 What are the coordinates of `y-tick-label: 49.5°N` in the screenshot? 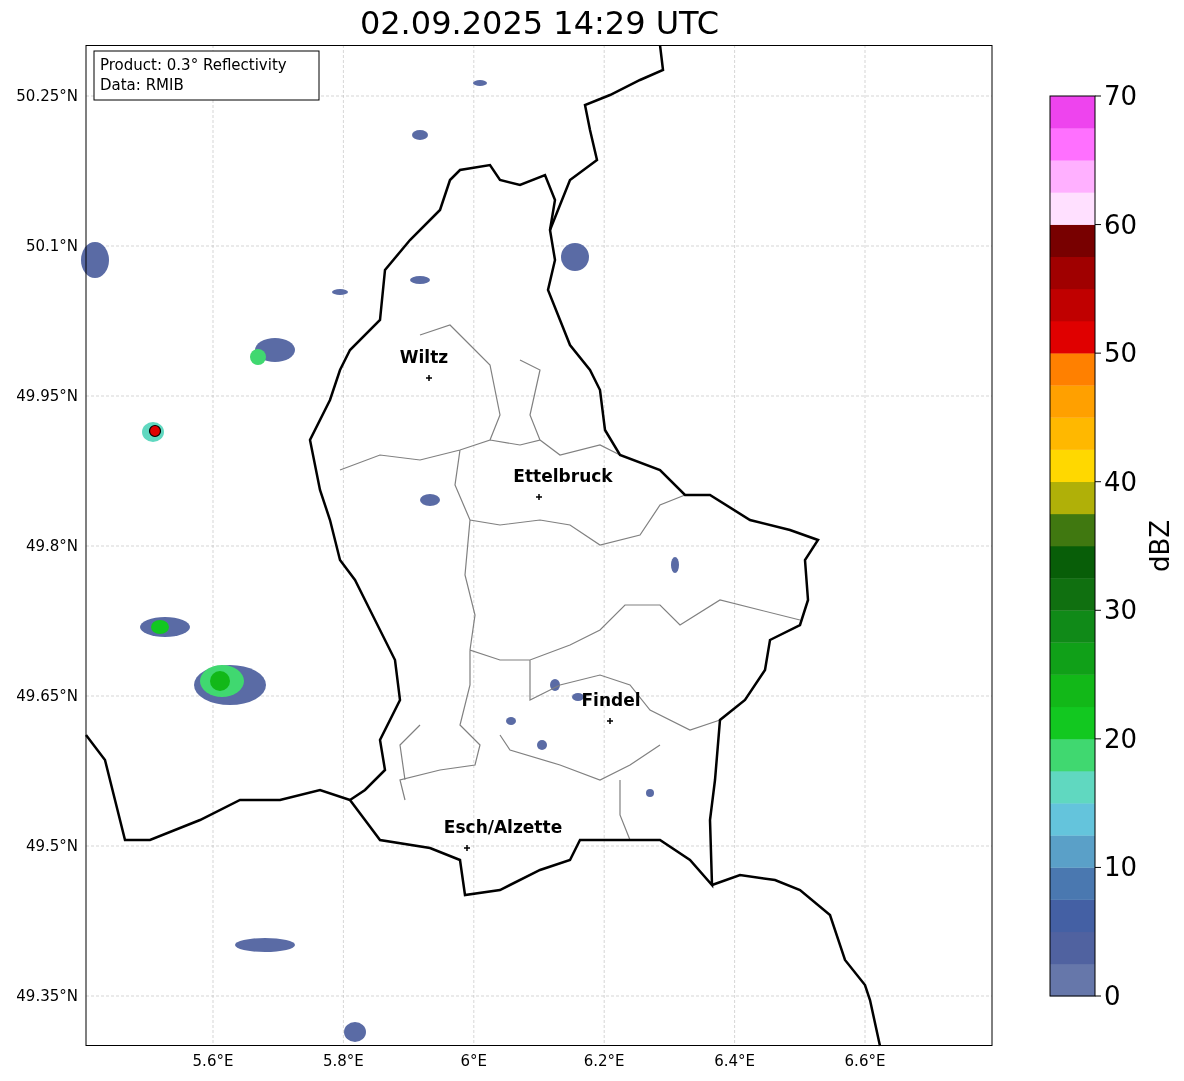 It's located at (51, 846).